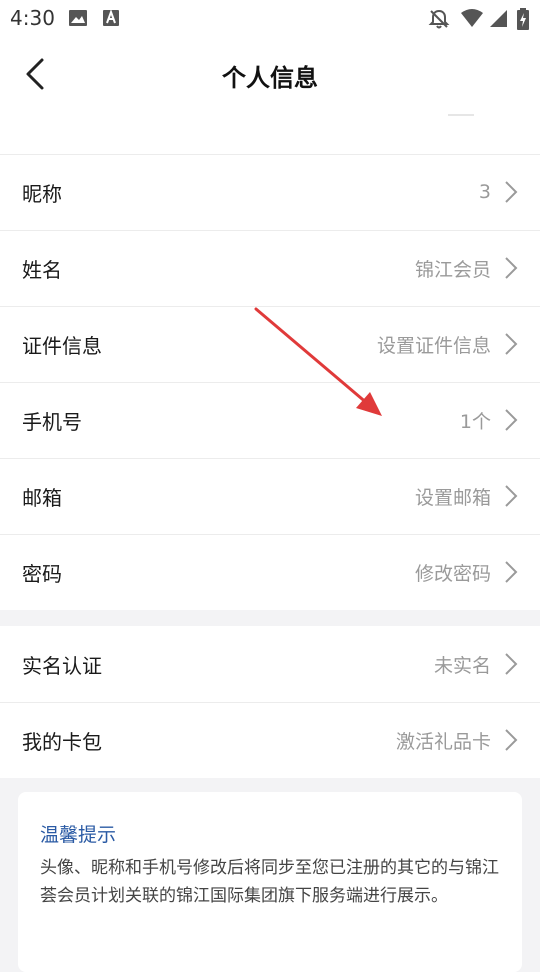 The height and width of the screenshot is (972, 540). Describe the element at coordinates (62, 741) in the screenshot. I see `row-label: 我的卡包` at that location.